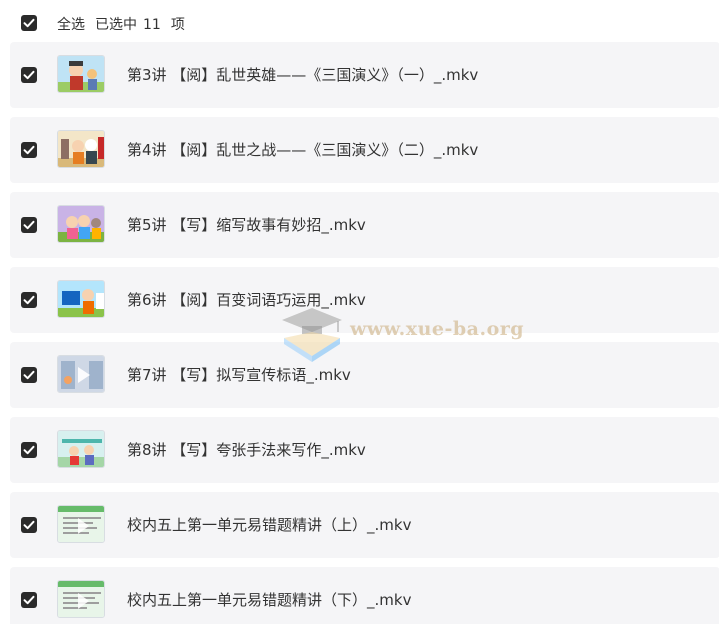  Describe the element at coordinates (152, 25) in the screenshot. I see `selected-count: 11` at that location.